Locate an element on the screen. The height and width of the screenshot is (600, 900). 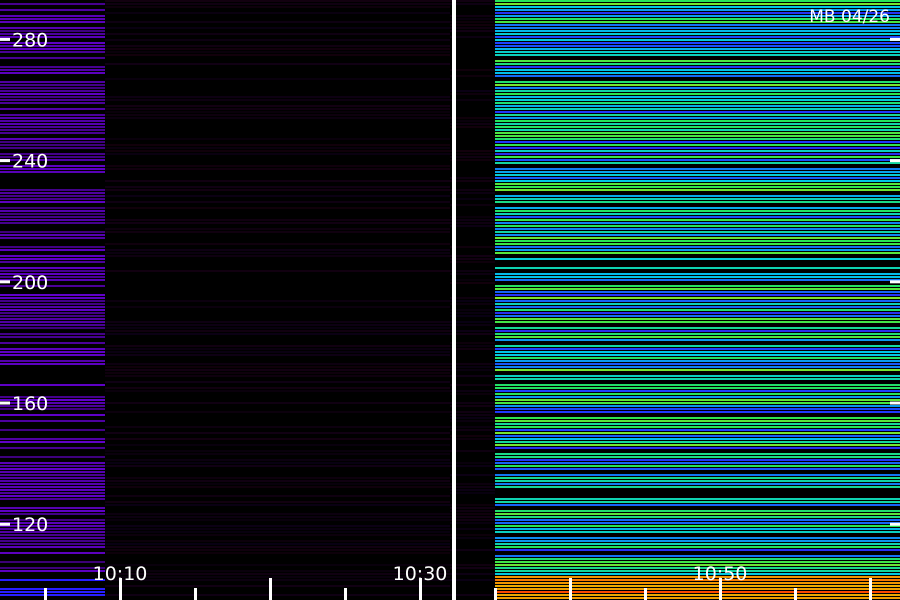
y-tick-left is located at coordinates (5, 403).